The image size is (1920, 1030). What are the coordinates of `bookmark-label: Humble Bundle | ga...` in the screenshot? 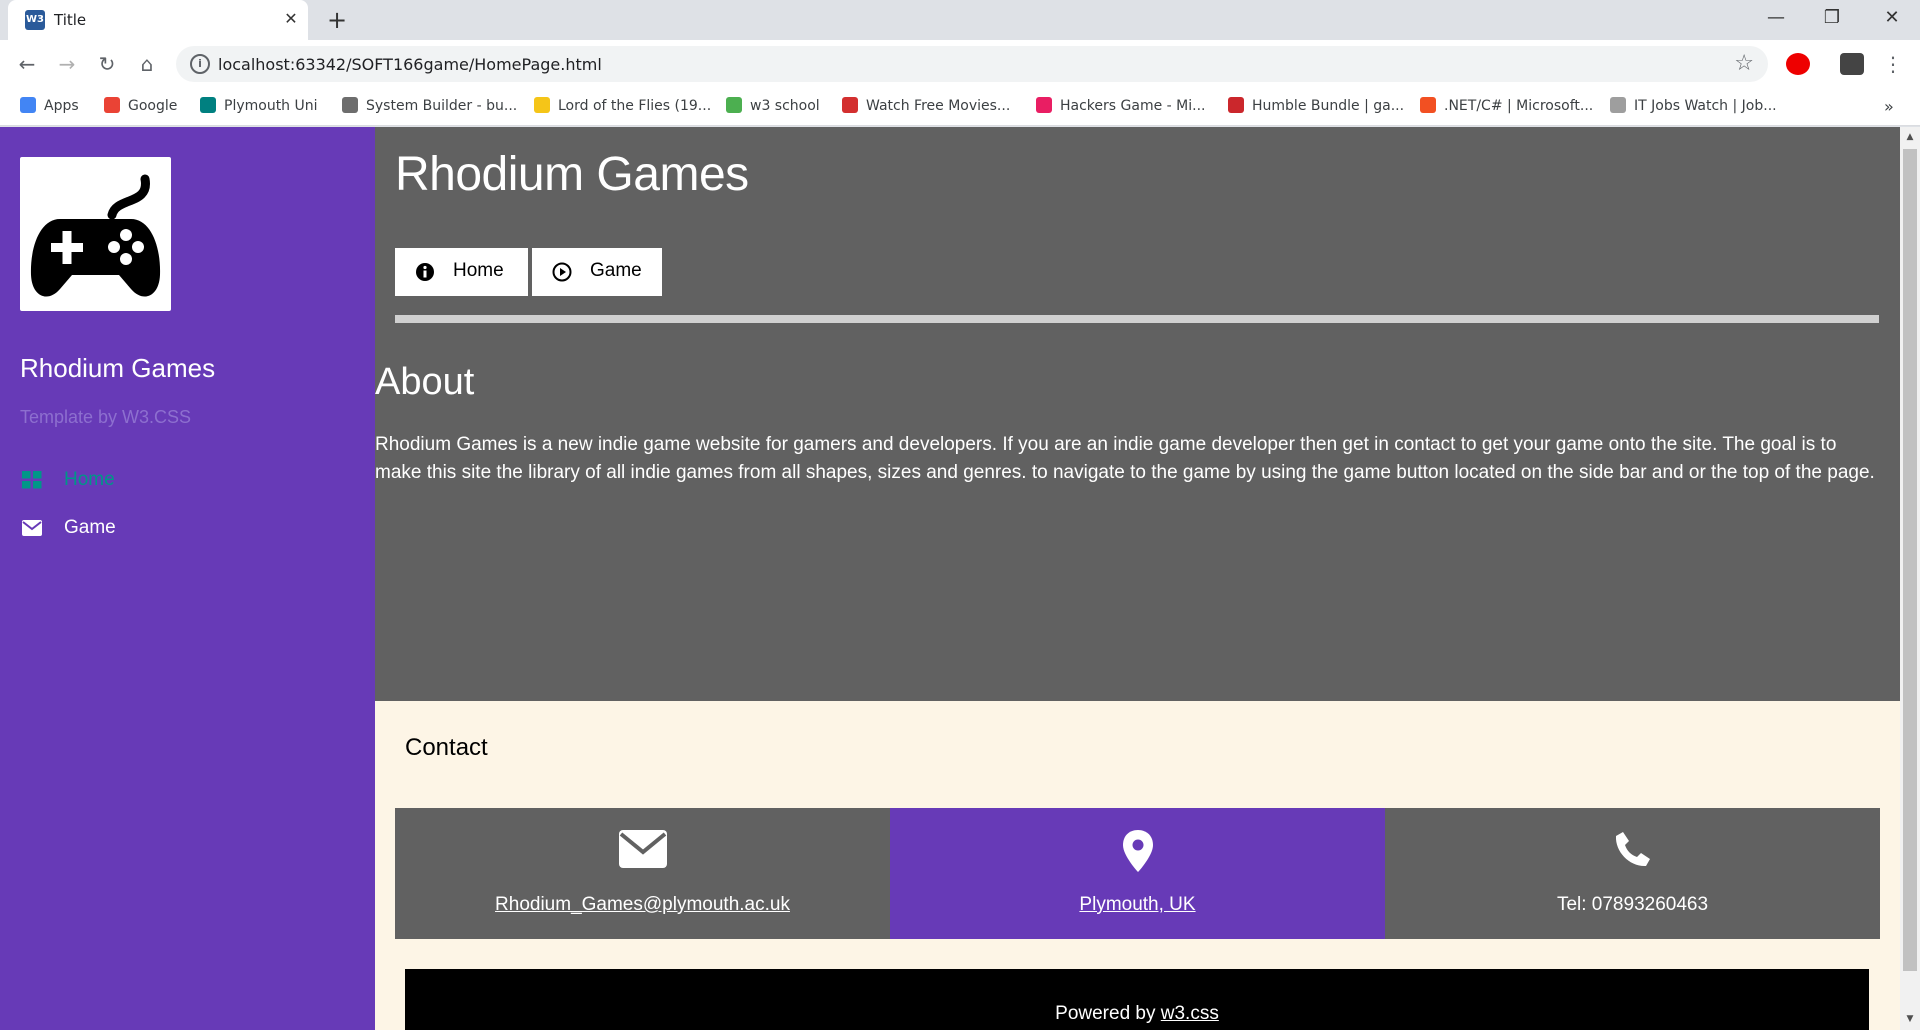 It's located at (1328, 106).